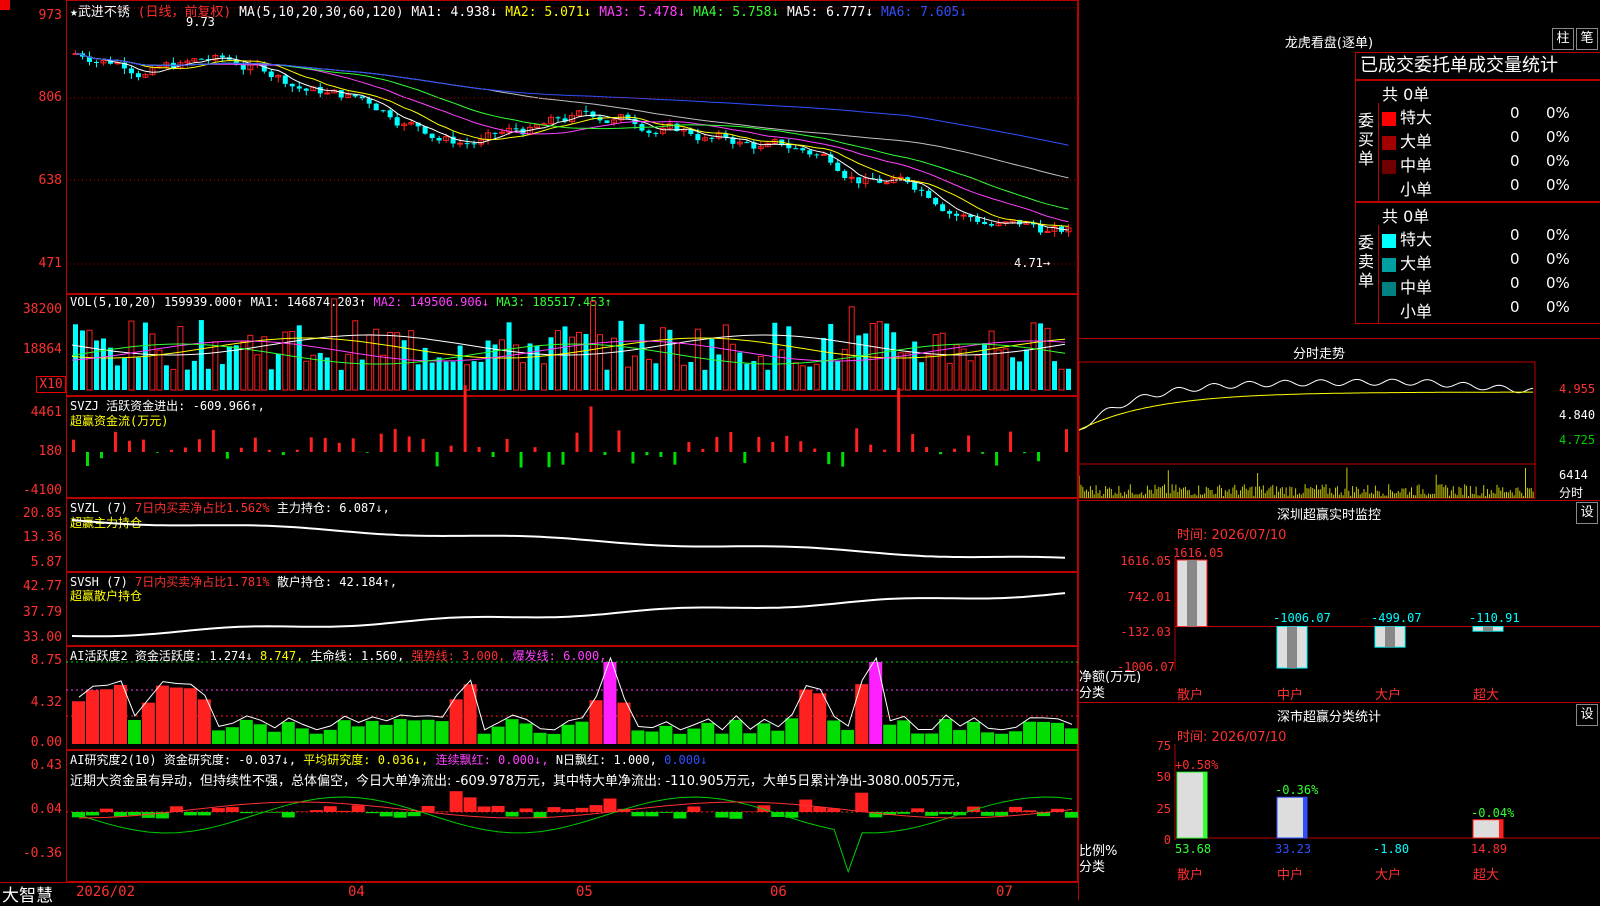  Describe the element at coordinates (1558, 235) in the screenshot. I see `sell-row-pct: 0%` at that location.